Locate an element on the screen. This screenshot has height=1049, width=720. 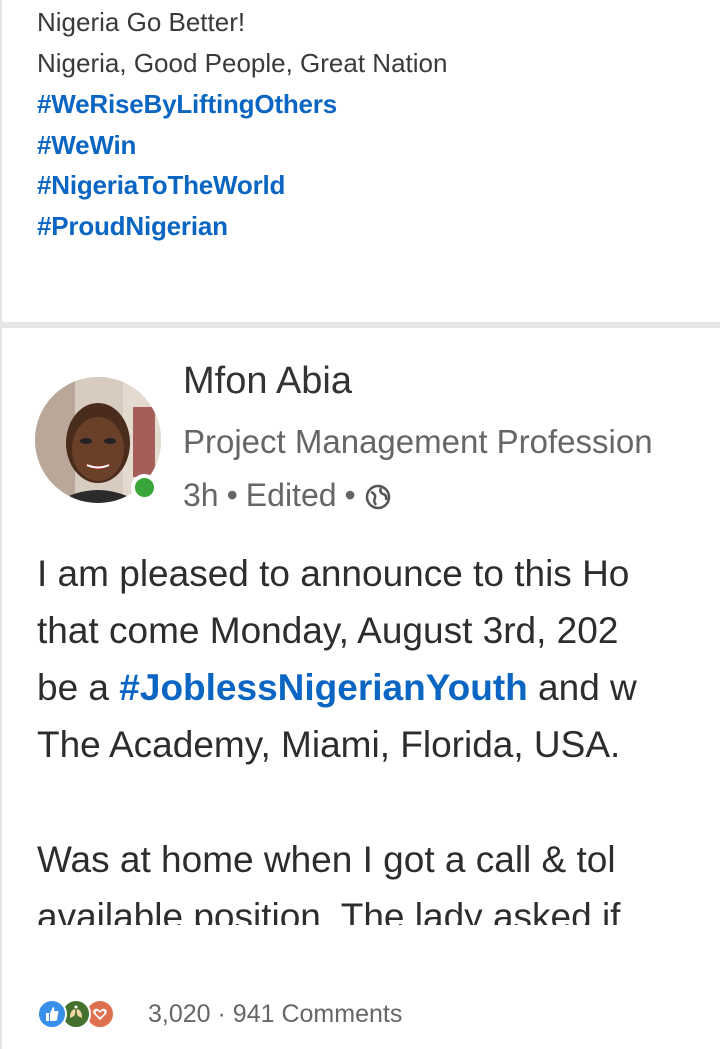
post-body-line: that come Monday, August 3rd, 202 is located at coordinates (328, 630).